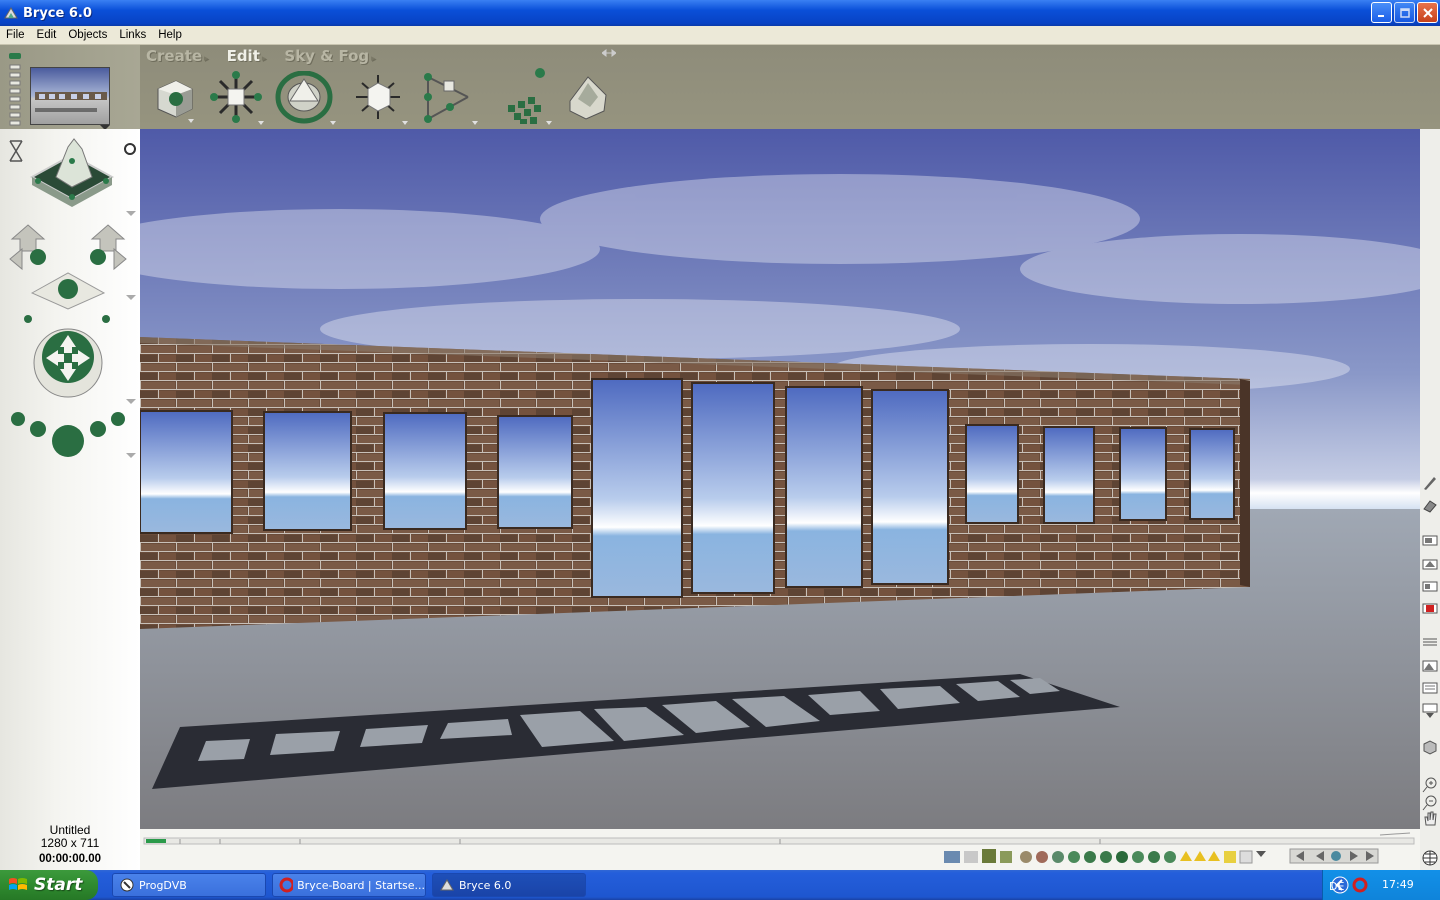 Image resolution: width=1440 pixels, height=900 pixels. I want to click on render-red-icon, so click(1430, 608).